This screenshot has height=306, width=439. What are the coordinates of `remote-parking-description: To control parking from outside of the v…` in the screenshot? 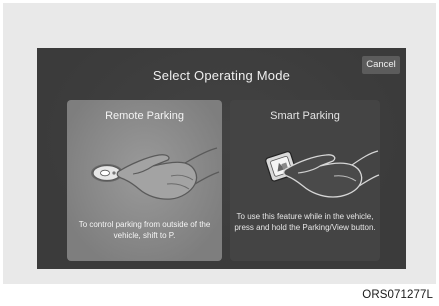 It's located at (144, 230).